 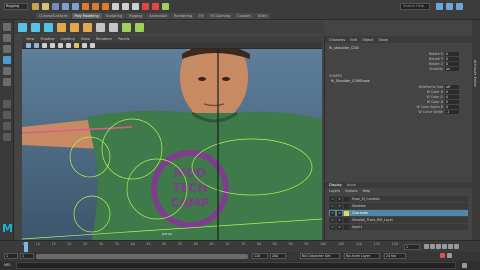 What do you see at coordinates (449, 6) in the screenshot?
I see `layout-icon` at bounding box center [449, 6].